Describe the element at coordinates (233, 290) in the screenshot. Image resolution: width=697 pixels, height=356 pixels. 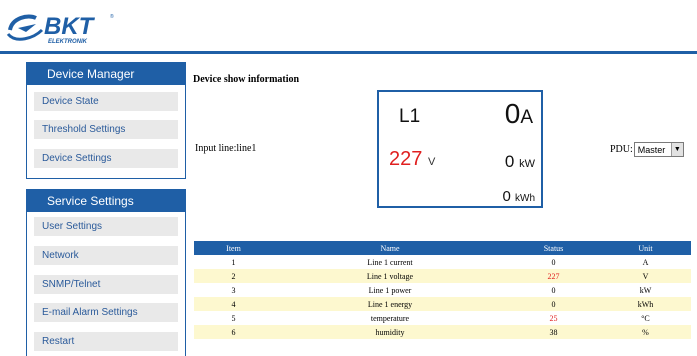
I see `cell-item: 3` at that location.